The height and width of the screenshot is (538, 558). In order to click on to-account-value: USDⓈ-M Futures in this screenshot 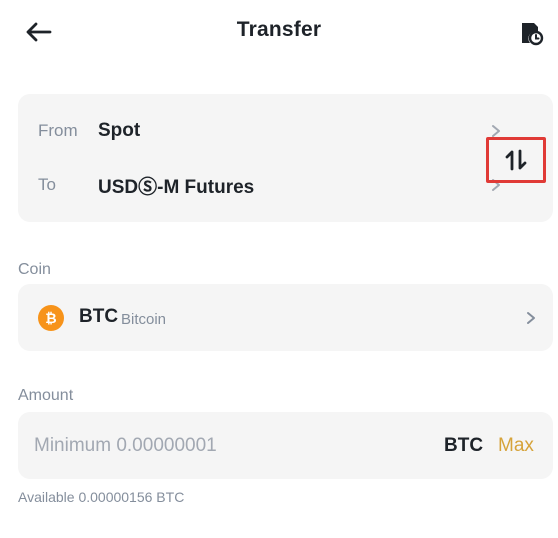, I will do `click(176, 187)`.